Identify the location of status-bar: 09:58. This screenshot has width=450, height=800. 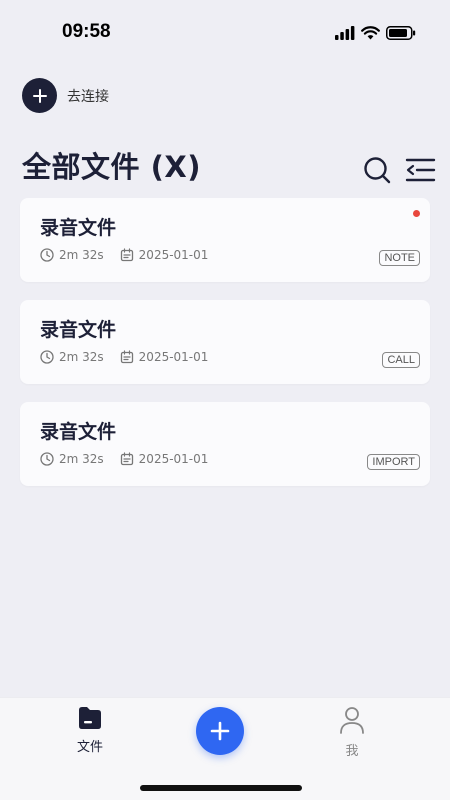
(225, 30).